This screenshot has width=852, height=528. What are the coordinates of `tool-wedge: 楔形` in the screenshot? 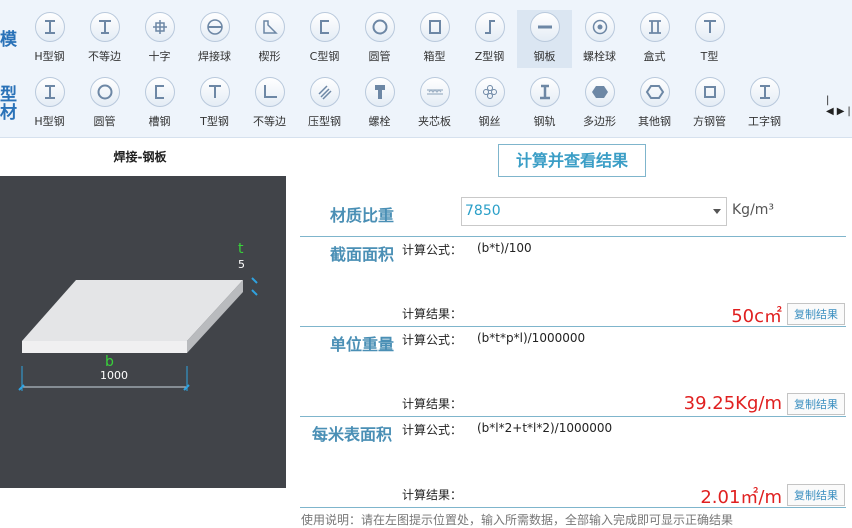 It's located at (269, 39).